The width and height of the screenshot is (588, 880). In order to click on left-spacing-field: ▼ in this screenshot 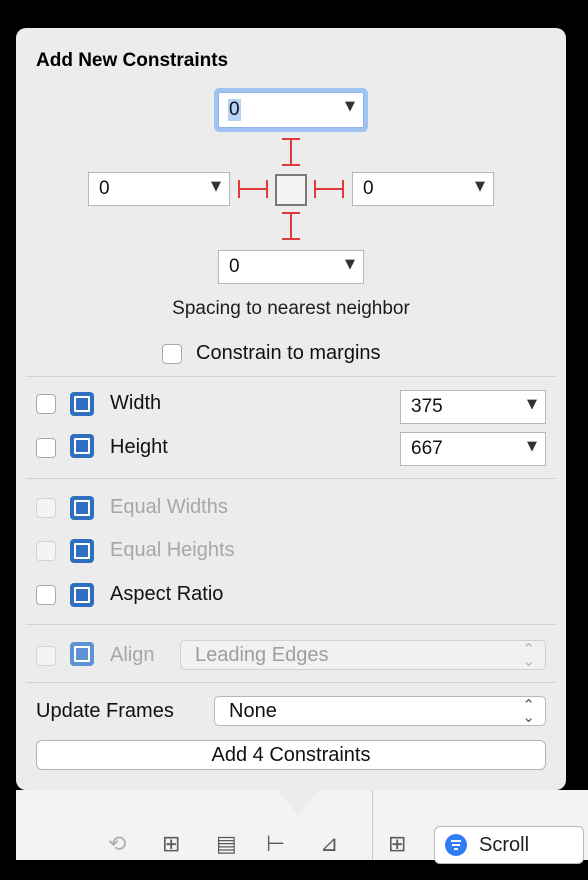, I will do `click(159, 189)`.